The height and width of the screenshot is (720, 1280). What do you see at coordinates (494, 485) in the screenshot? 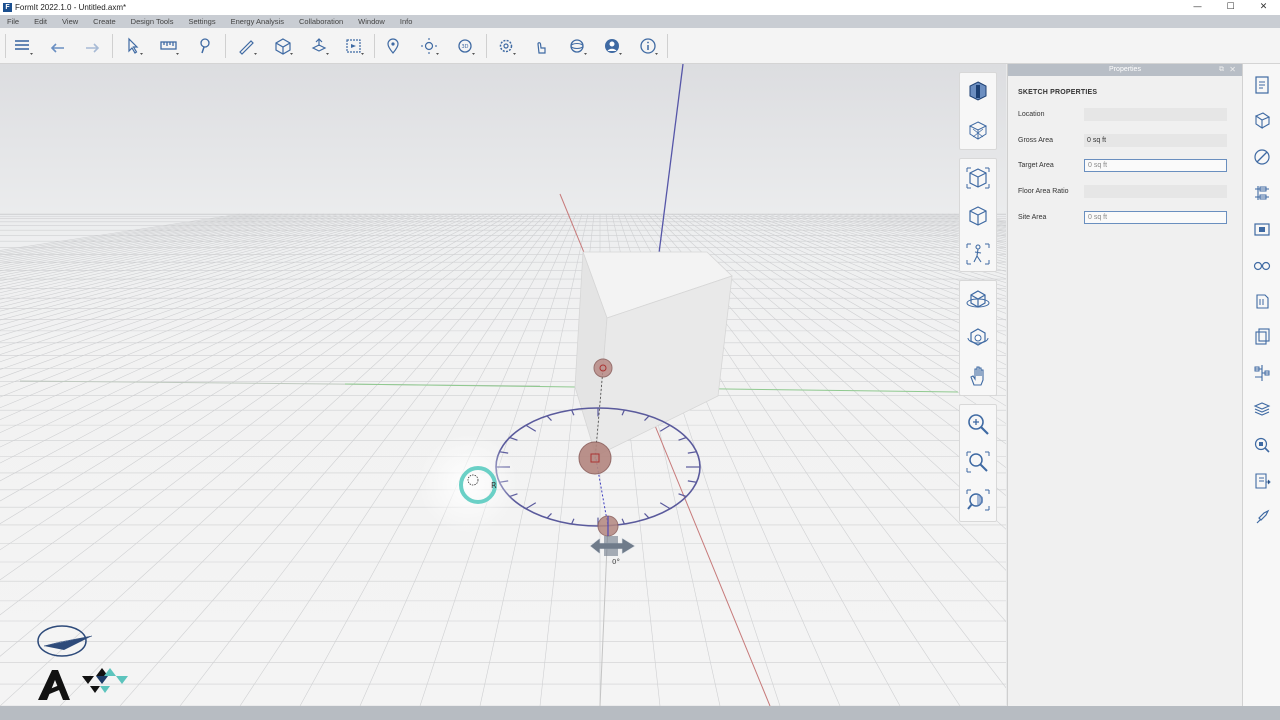
I see `snap-label: R` at bounding box center [494, 485].